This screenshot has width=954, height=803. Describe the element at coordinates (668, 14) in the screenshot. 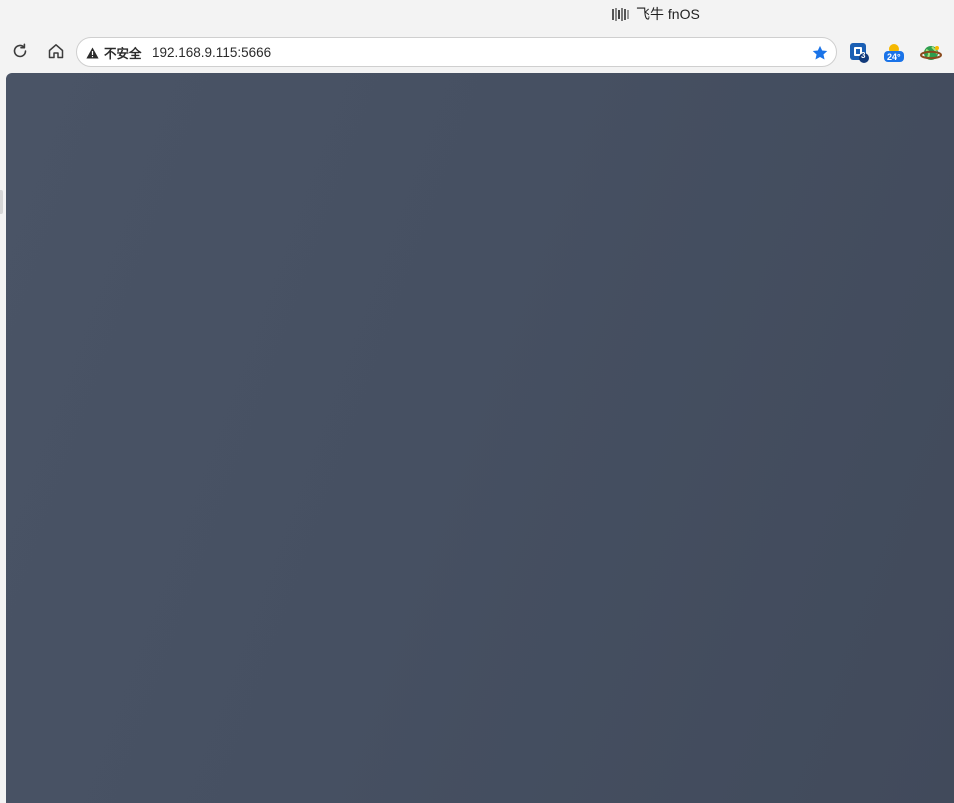

I see `tab-title: 飞牛 fnOS` at that location.